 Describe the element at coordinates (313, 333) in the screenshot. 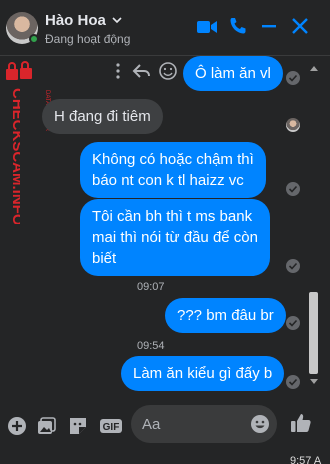

I see `scrollbar-thumb` at that location.